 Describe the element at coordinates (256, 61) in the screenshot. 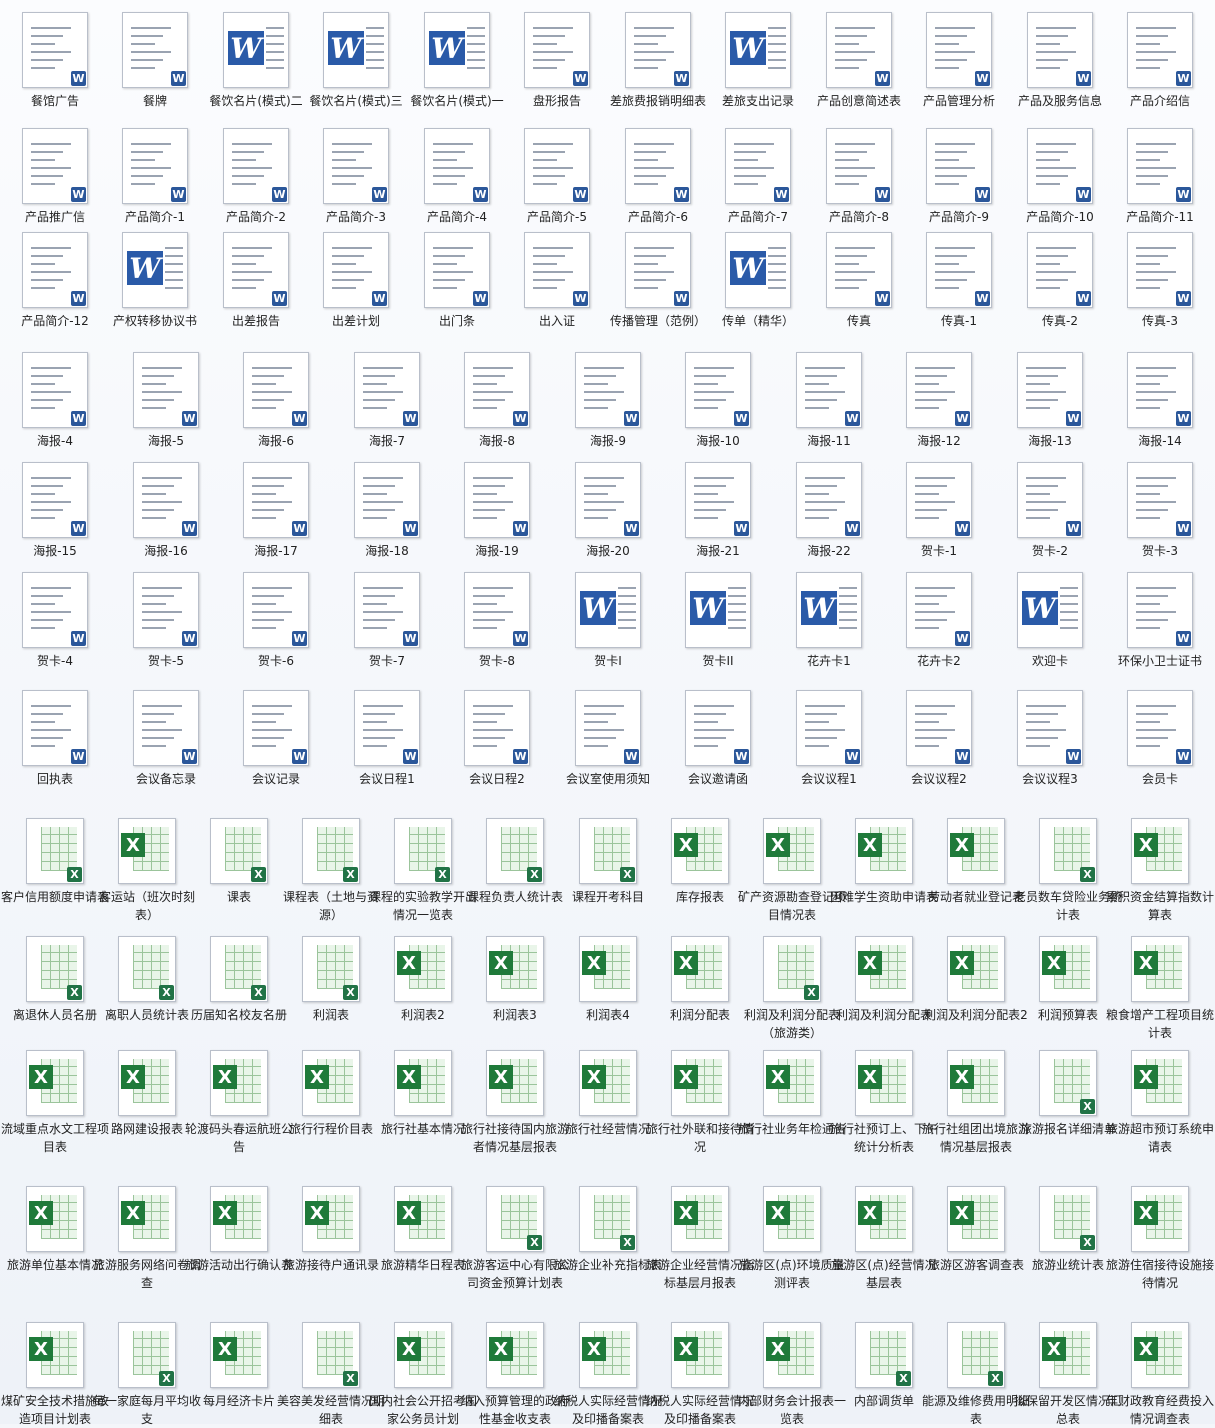

I see `word-file-item: W 餐饮名片(模式)二` at that location.